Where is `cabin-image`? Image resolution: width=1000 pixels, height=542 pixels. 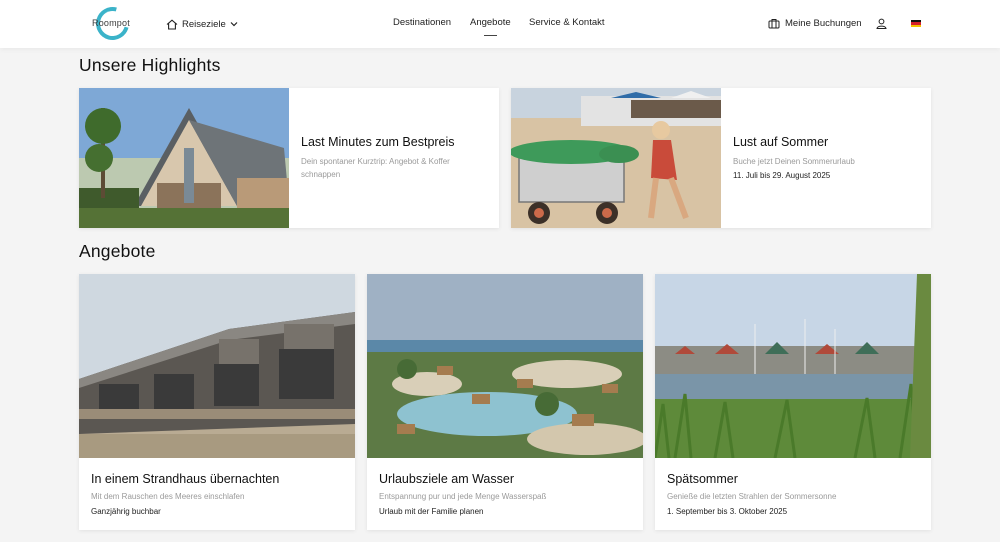
cabin-image is located at coordinates (184, 158).